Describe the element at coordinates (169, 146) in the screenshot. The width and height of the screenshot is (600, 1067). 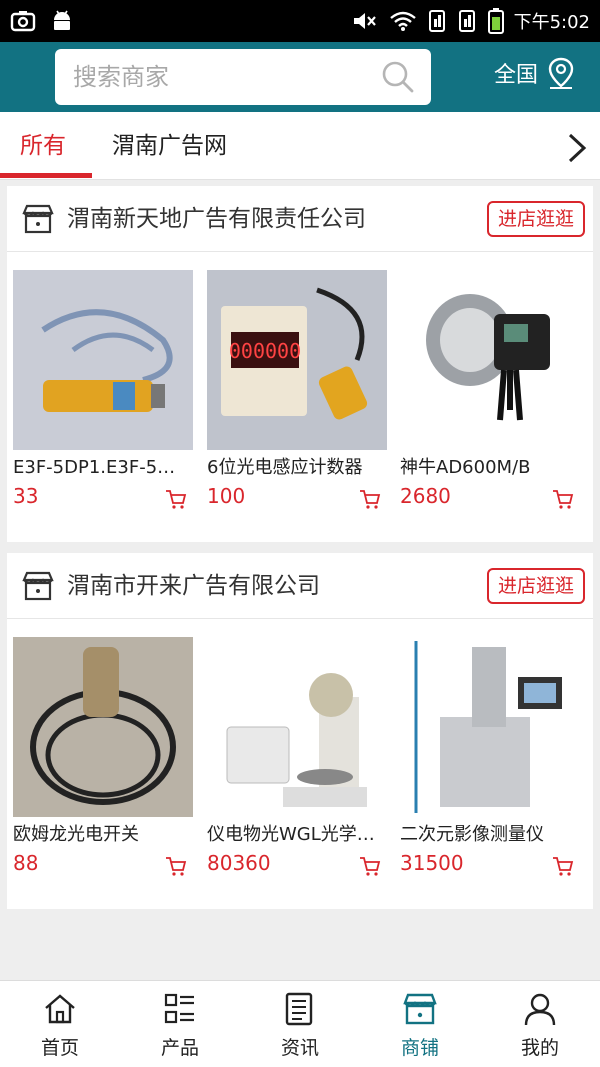
I see `tab-weinan-ad: 渭南广告网` at that location.